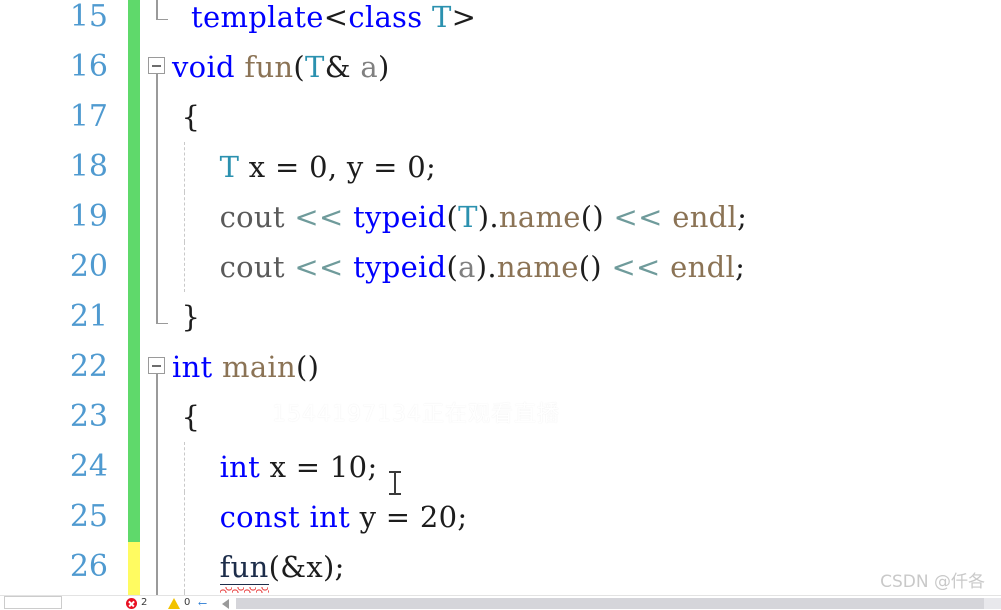  Describe the element at coordinates (88, 416) in the screenshot. I see `line-number: 23` at that location.